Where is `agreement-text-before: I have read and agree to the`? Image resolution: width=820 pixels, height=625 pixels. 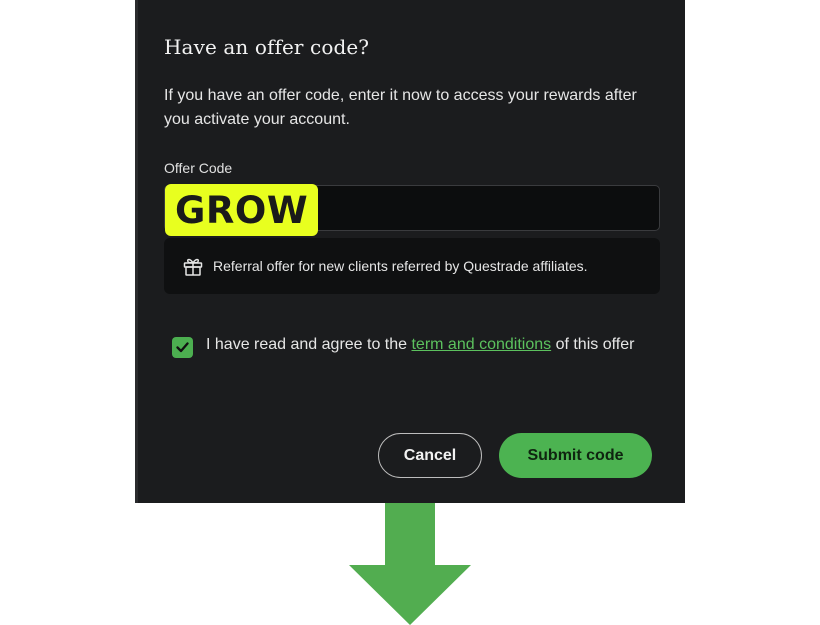
agreement-text-before: I have read and agree to the is located at coordinates (309, 344).